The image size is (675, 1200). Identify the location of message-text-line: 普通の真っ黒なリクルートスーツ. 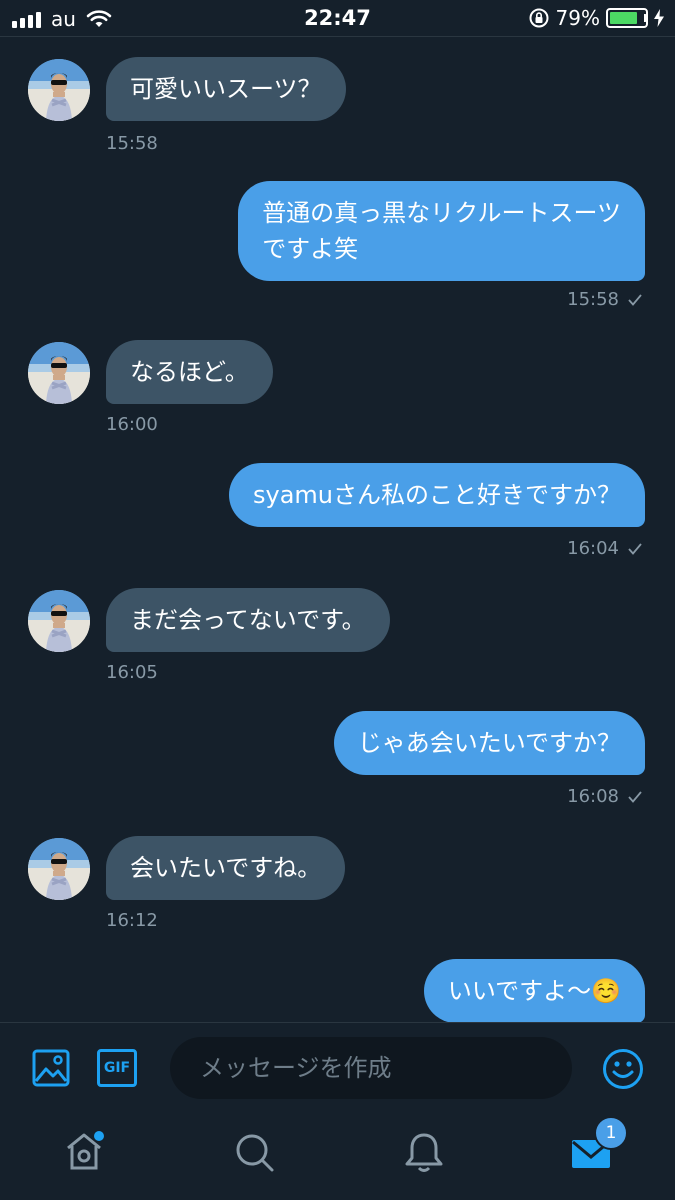
(441, 213).